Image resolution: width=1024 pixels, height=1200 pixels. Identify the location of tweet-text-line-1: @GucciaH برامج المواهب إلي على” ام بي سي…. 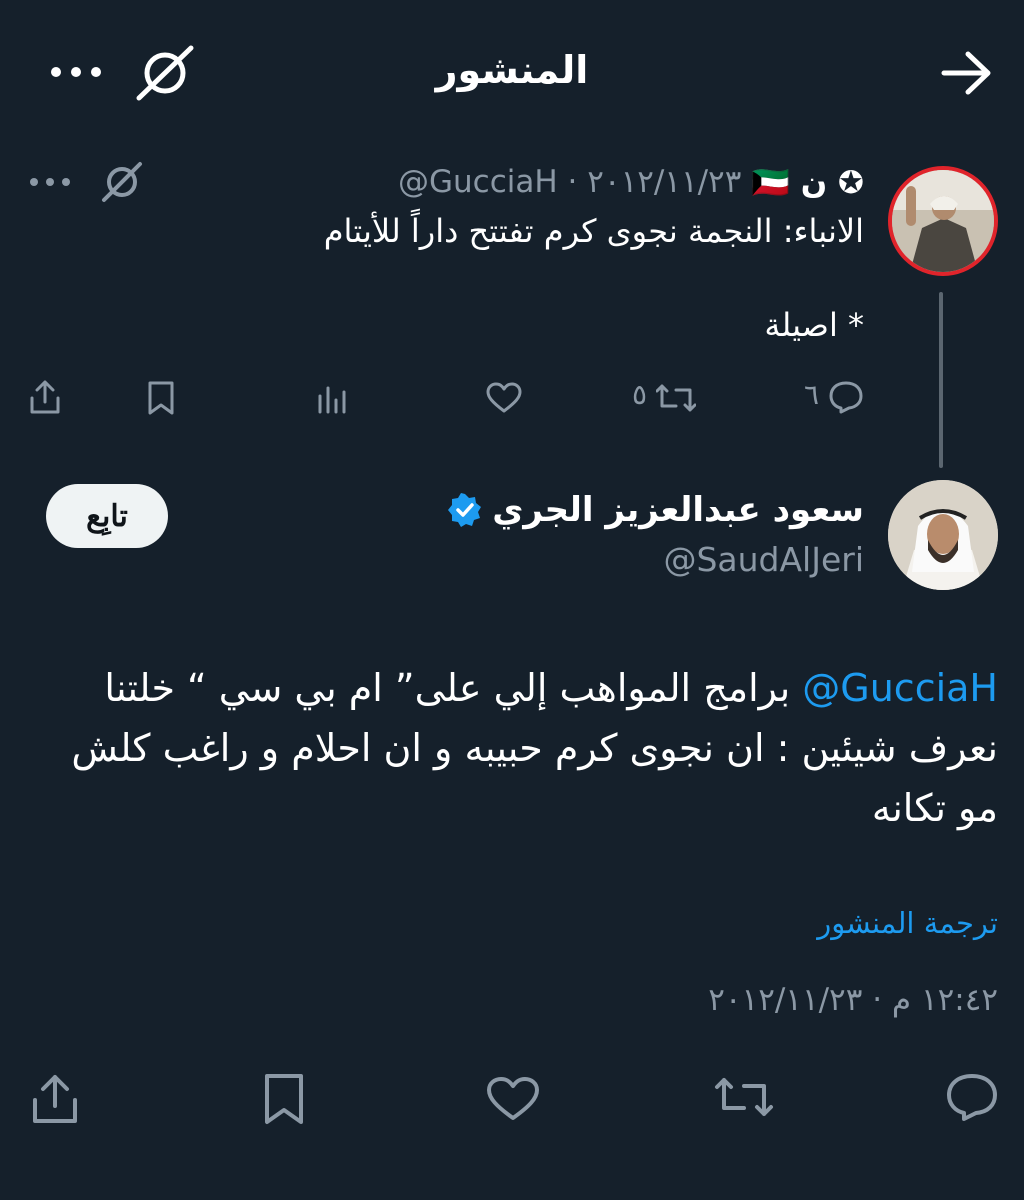
(518, 688).